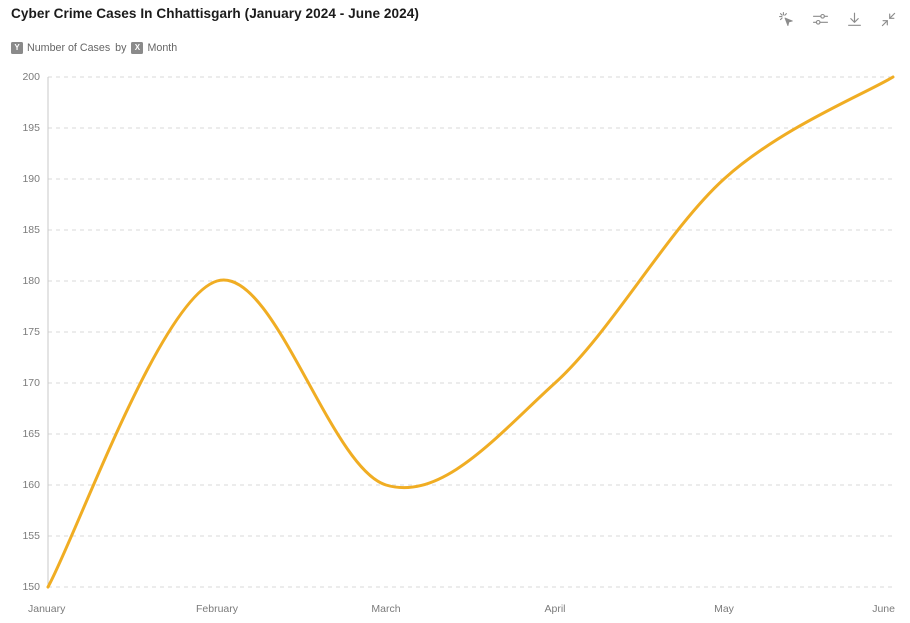 Image resolution: width=910 pixels, height=623 pixels. What do you see at coordinates (555, 609) in the screenshot?
I see `x-axis-tick-label: April` at bounding box center [555, 609].